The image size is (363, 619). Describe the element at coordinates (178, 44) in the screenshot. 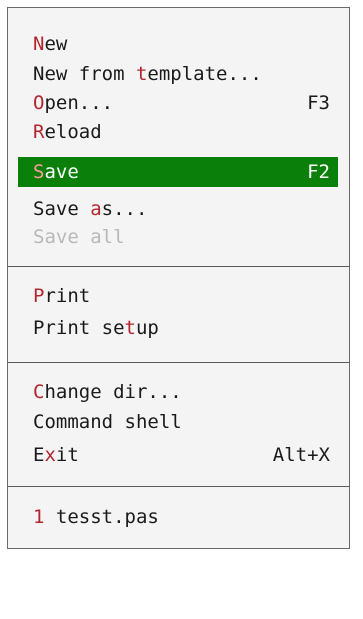

I see `menu-item-new: New` at that location.